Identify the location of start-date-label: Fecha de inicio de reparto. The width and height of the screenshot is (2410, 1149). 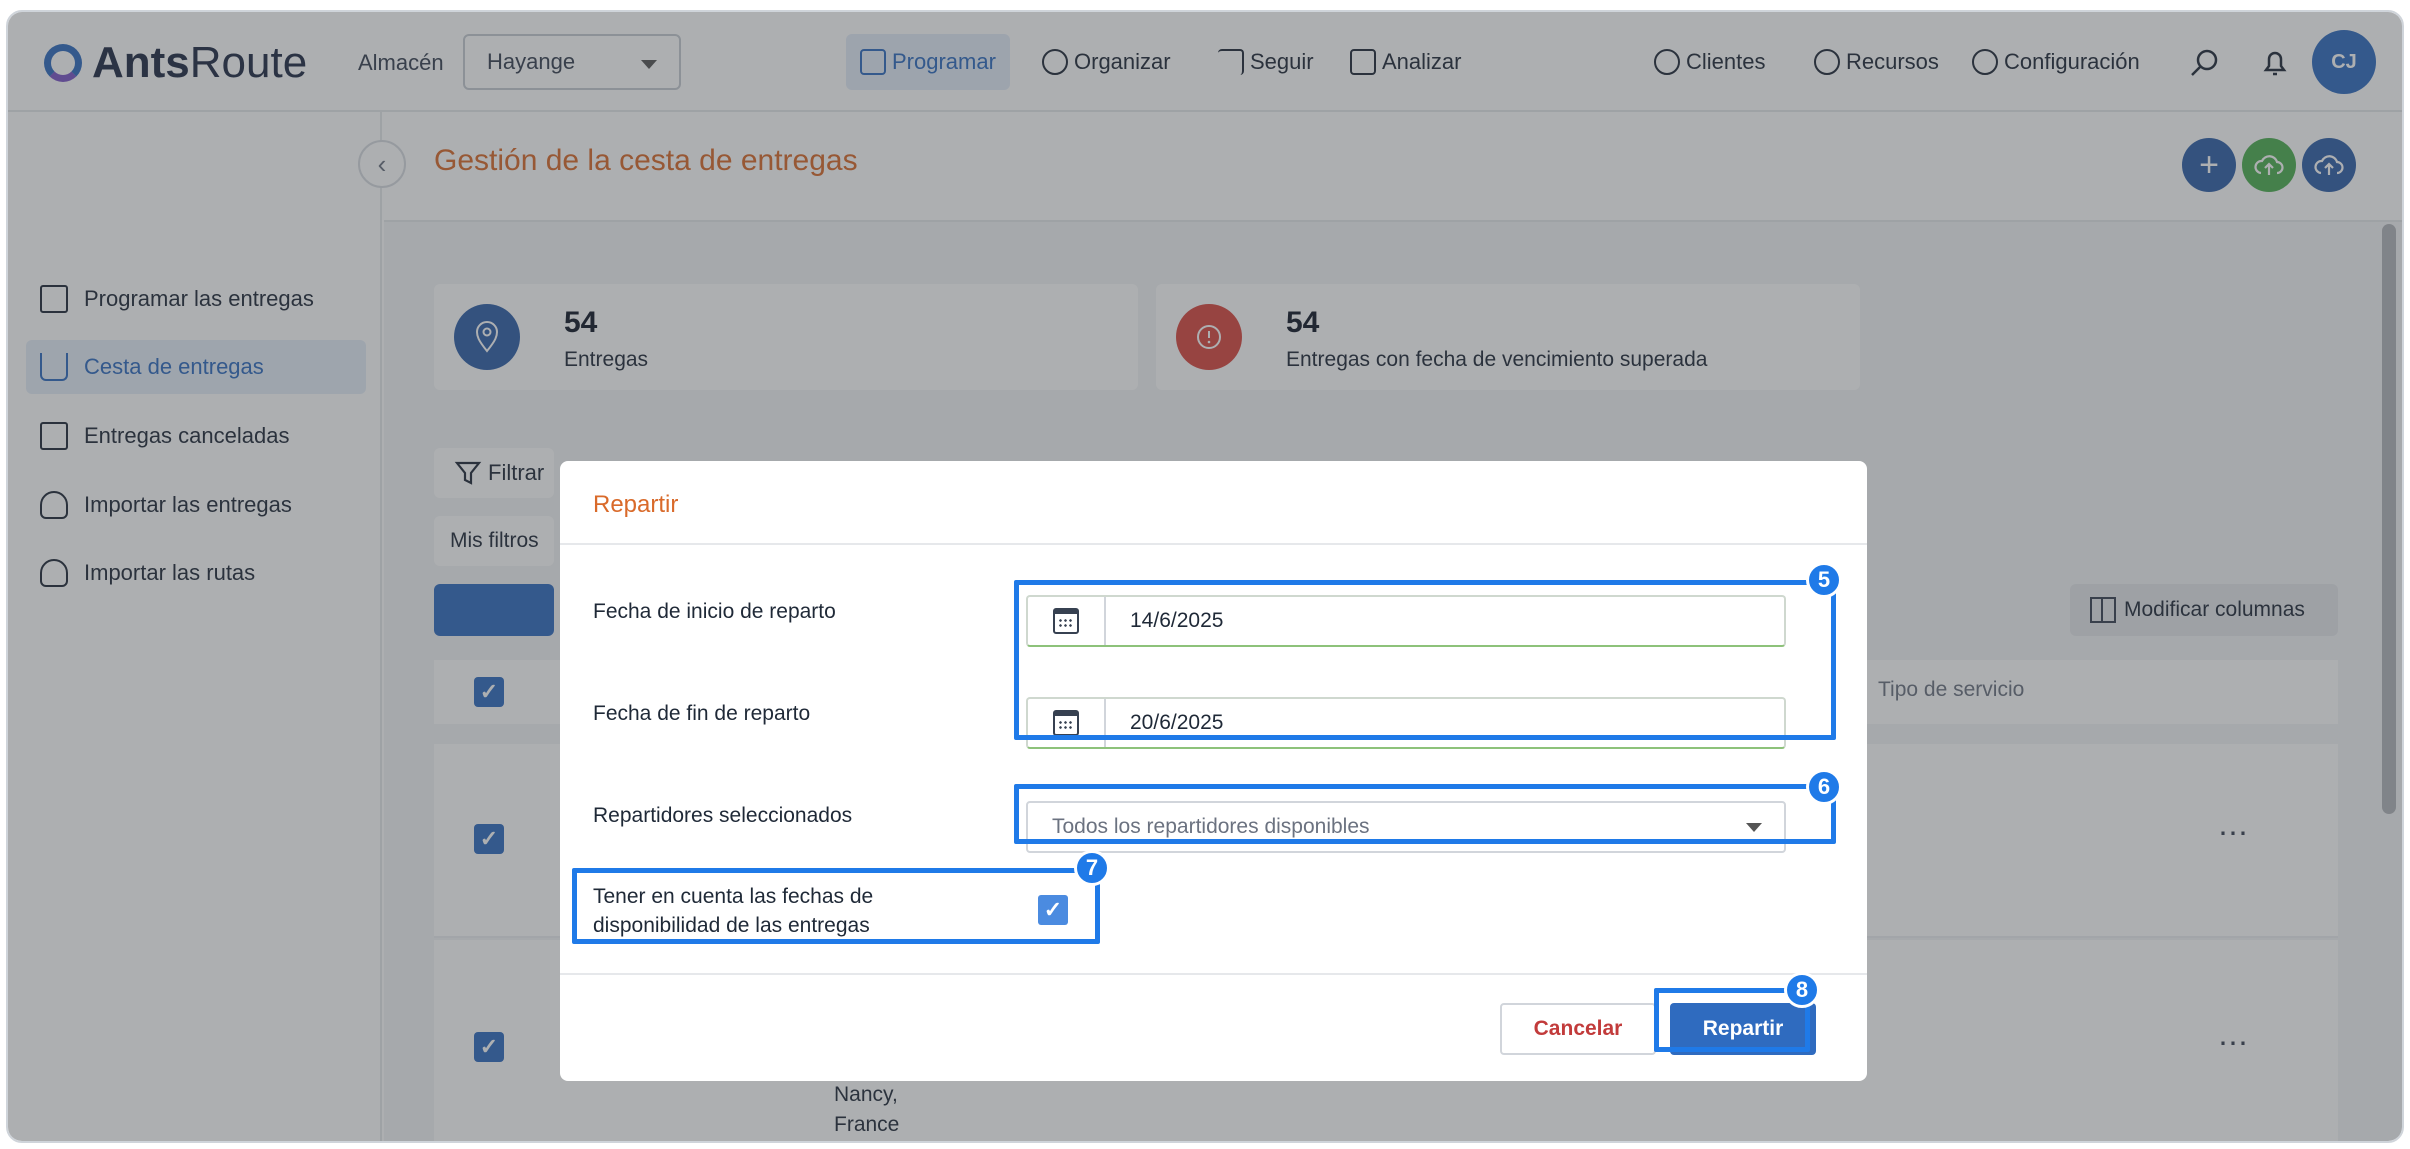
(714, 611).